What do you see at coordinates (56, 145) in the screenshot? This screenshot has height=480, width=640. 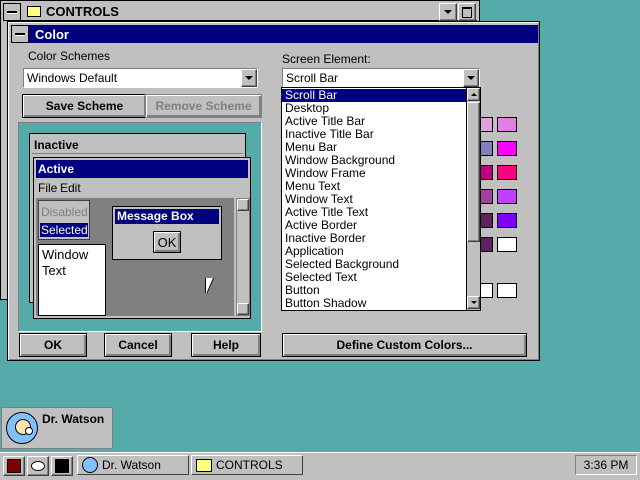 I see `preview-inactive-title: Inactive` at bounding box center [56, 145].